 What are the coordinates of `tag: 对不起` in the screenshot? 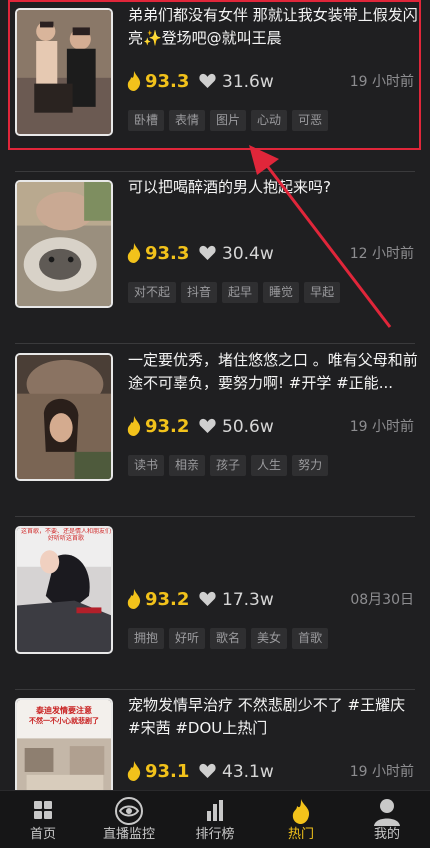 It's located at (152, 292).